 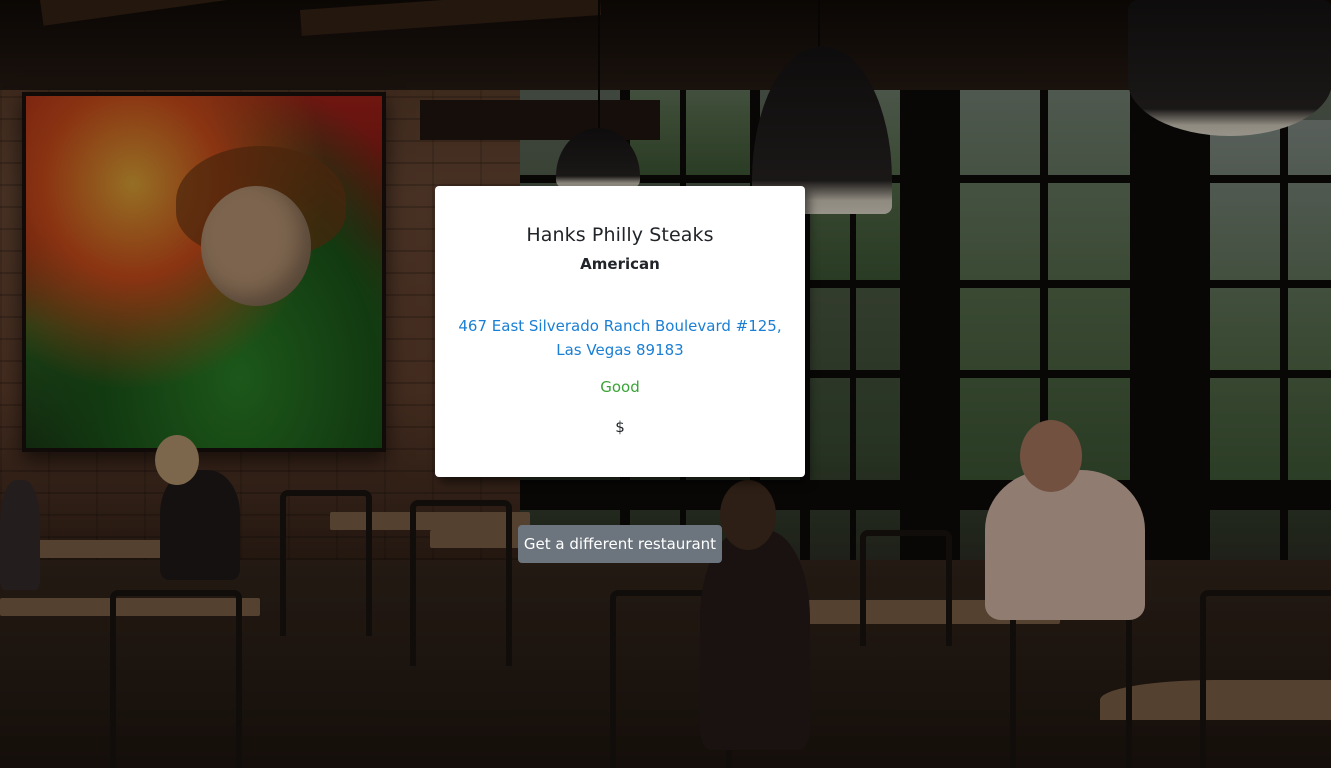 I want to click on restaurant-name: Hanks Philly Steaks, so click(x=620, y=235).